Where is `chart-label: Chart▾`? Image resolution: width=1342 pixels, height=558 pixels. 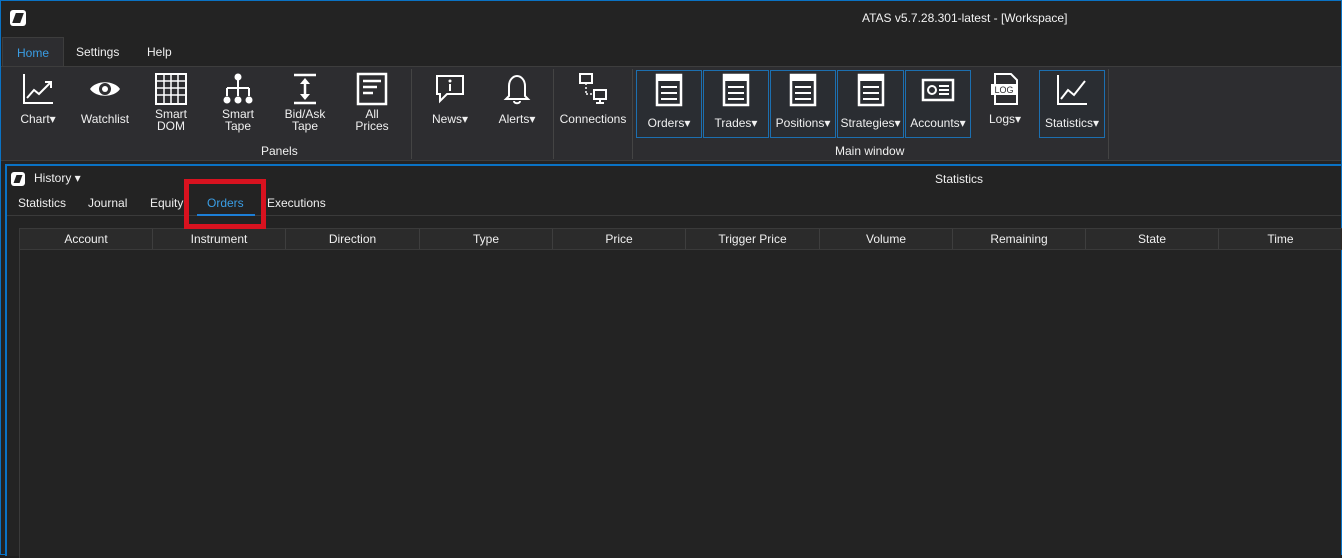
chart-label: Chart▾ is located at coordinates (38, 119).